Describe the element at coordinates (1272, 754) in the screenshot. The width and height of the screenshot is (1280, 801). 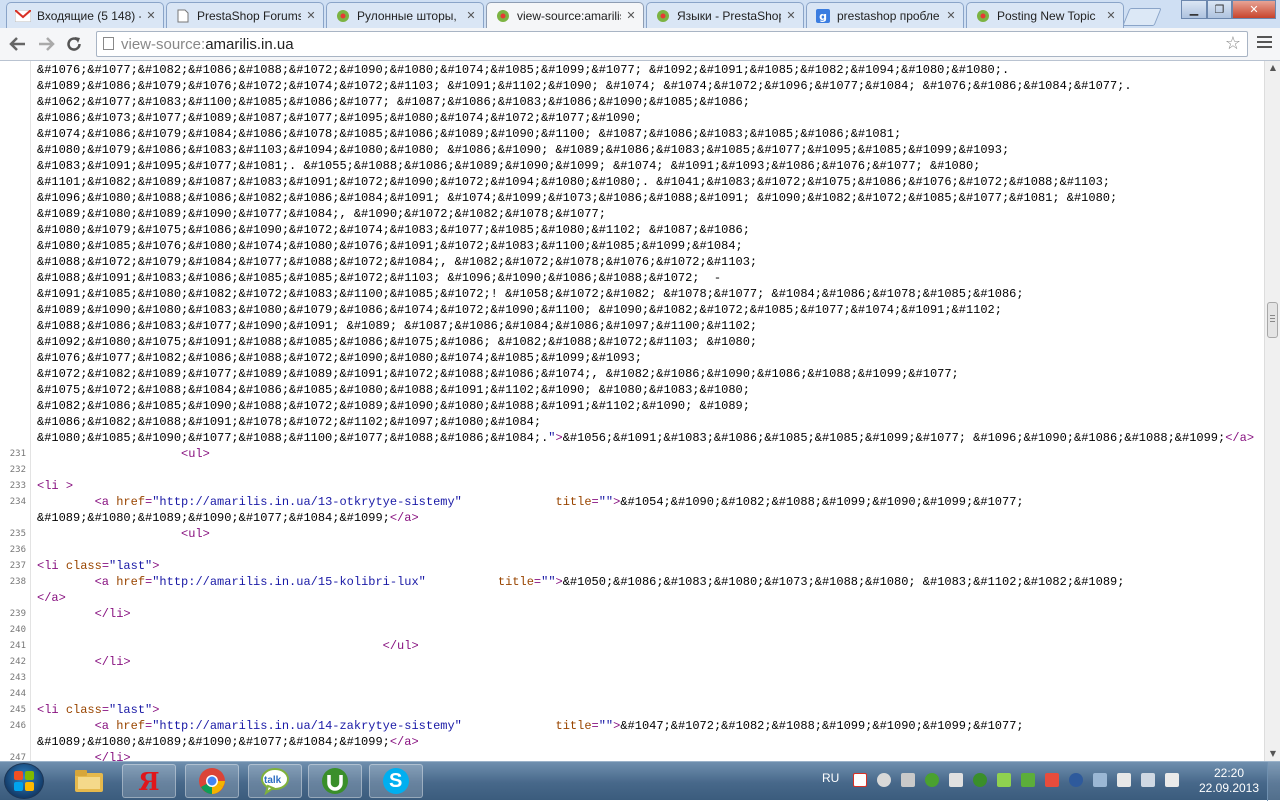
I see `scroll-down-arrow-icon: ▼` at that location.